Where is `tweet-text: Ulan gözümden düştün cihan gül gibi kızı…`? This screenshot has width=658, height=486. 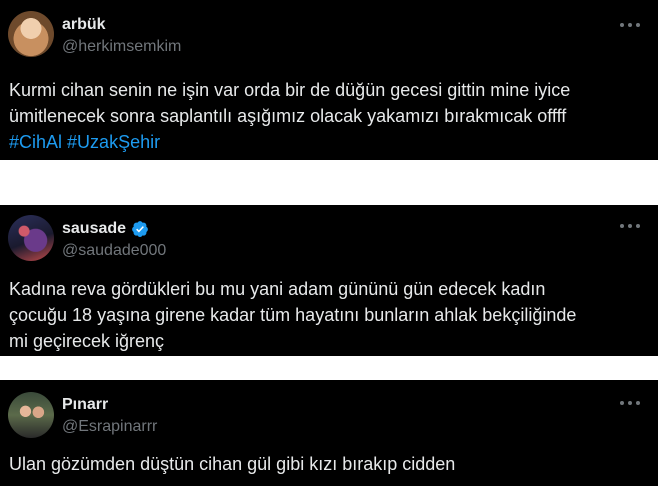 tweet-text: Ulan gözümden düştün cihan gül gibi kızı… is located at coordinates (328, 464).